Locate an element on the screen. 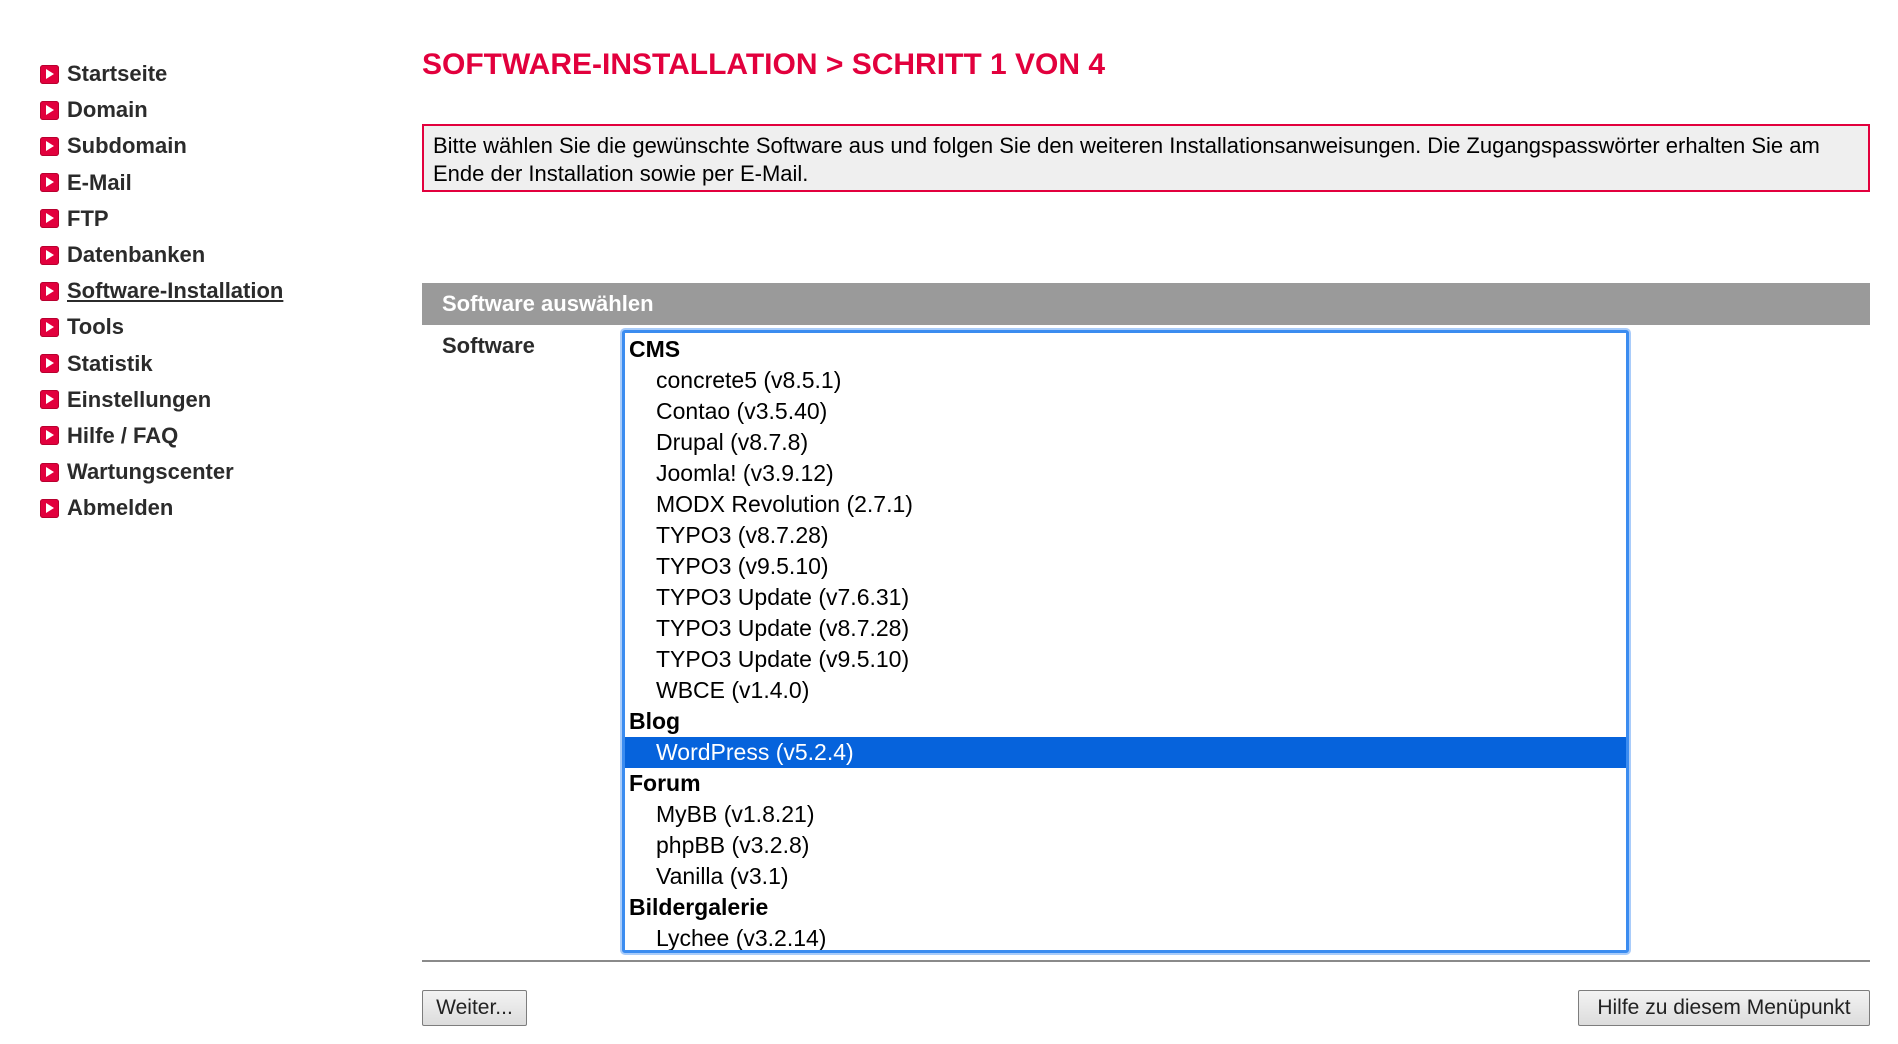 This screenshot has height=1044, width=1898. sidebar-item-label: FTP is located at coordinates (88, 218).